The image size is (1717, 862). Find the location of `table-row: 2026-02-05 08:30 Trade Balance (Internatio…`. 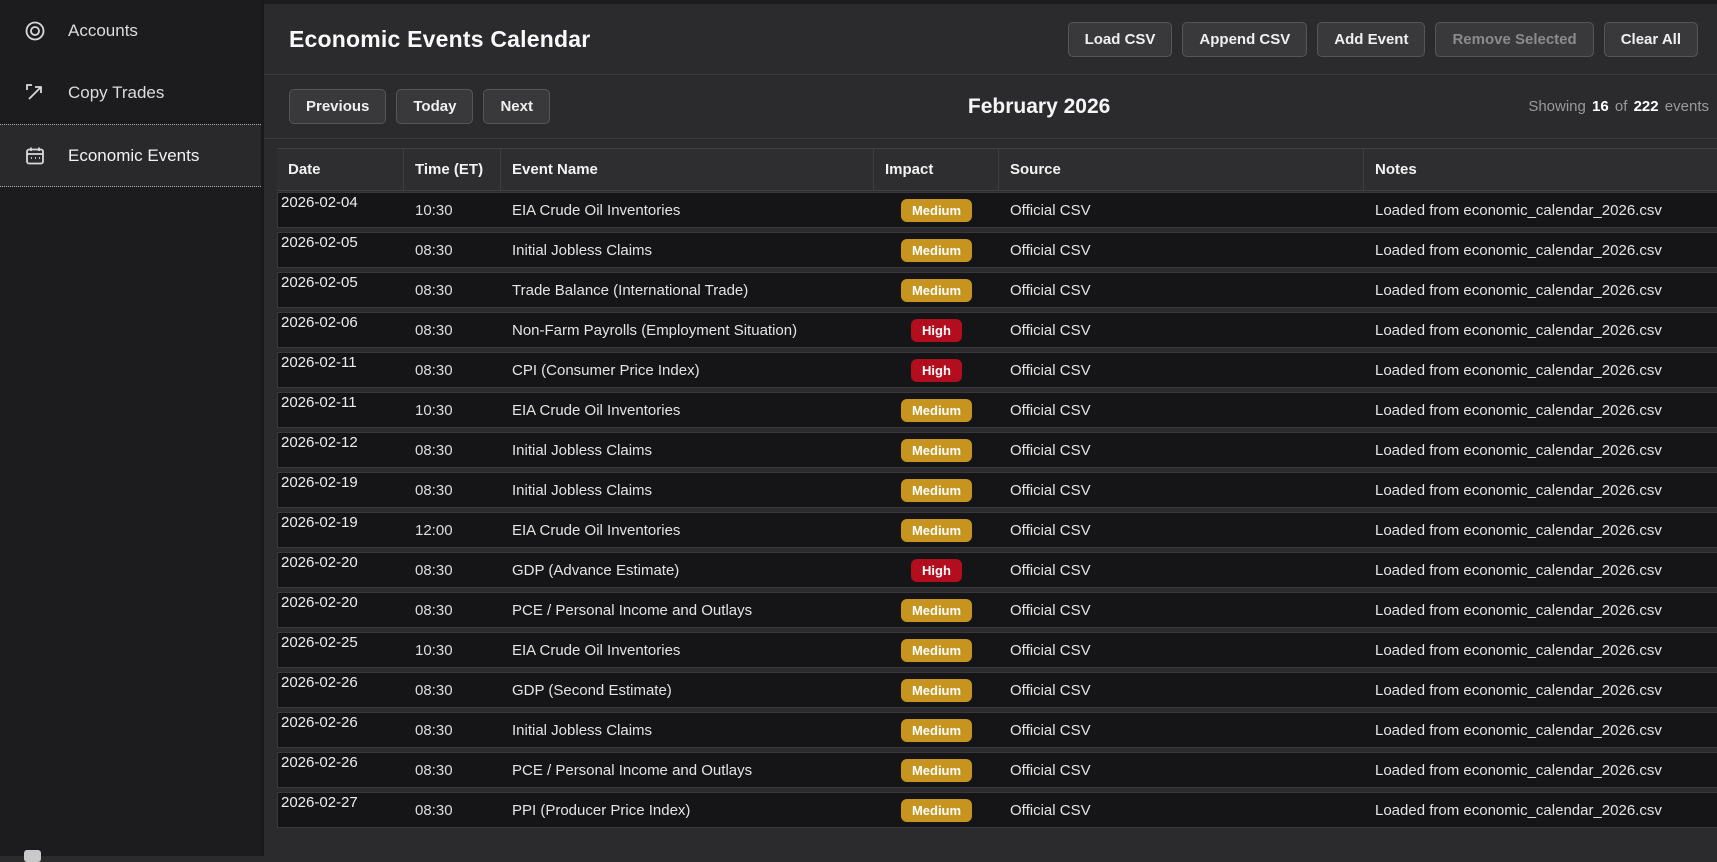

table-row: 2026-02-05 08:30 Trade Balance (Internatio… is located at coordinates (997, 290).